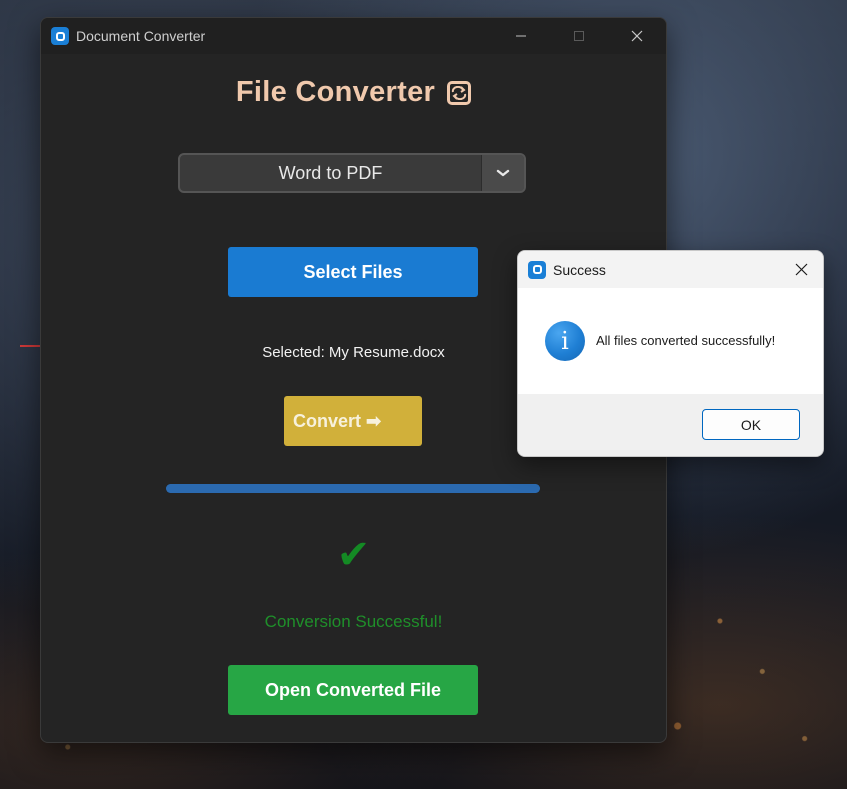  I want to click on heading: File Converter, so click(353, 92).